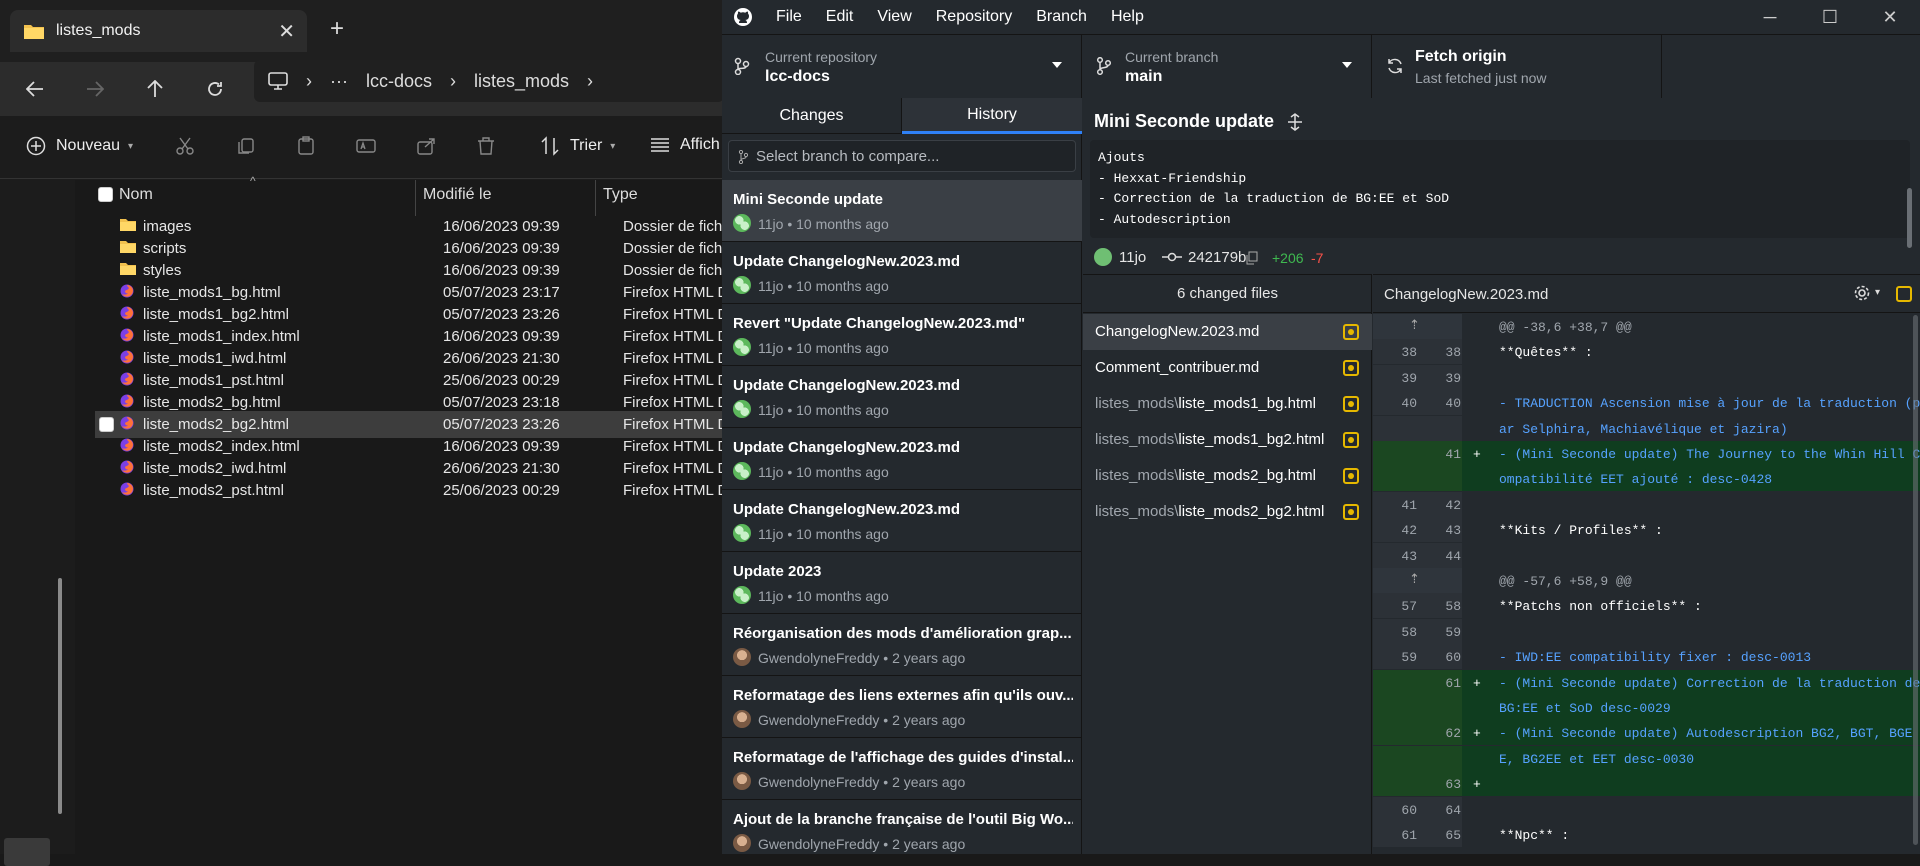 This screenshot has height=866, width=1920. Describe the element at coordinates (1409, 632) in the screenshot. I see `old-line-number: 58` at that location.